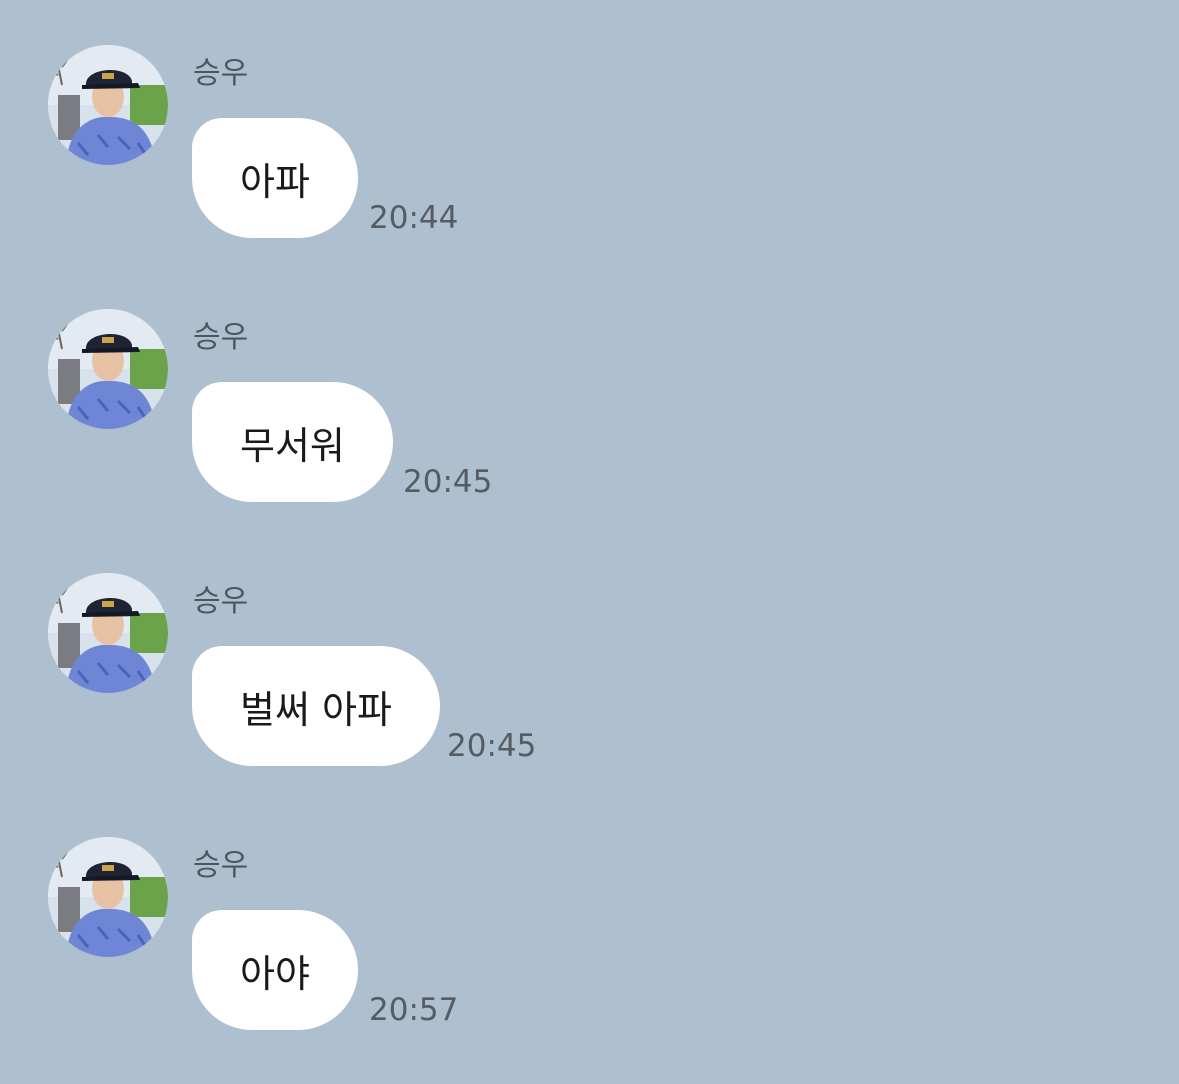  I want to click on message-bubble: 아파, so click(275, 178).